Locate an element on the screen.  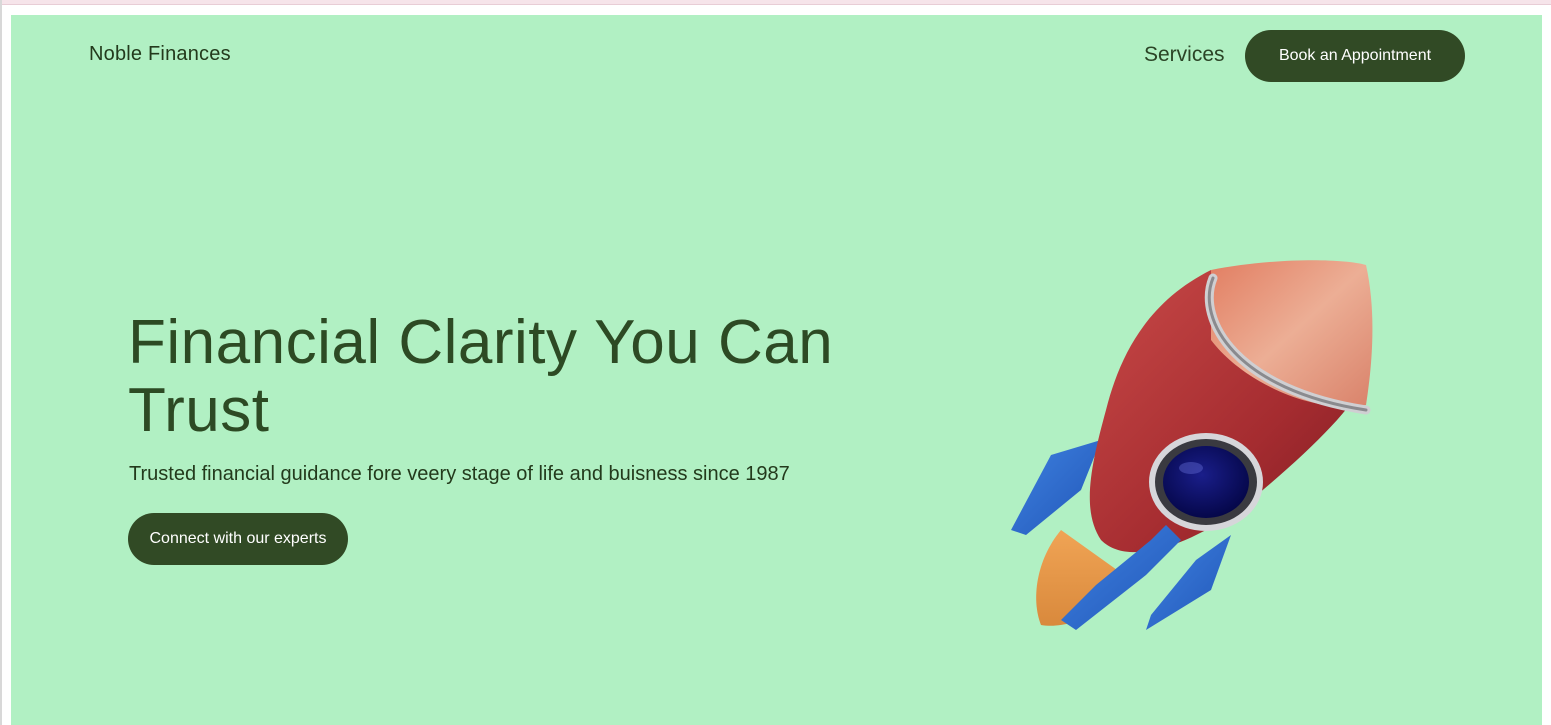
brand-logo: Noble Finances is located at coordinates (160, 54).